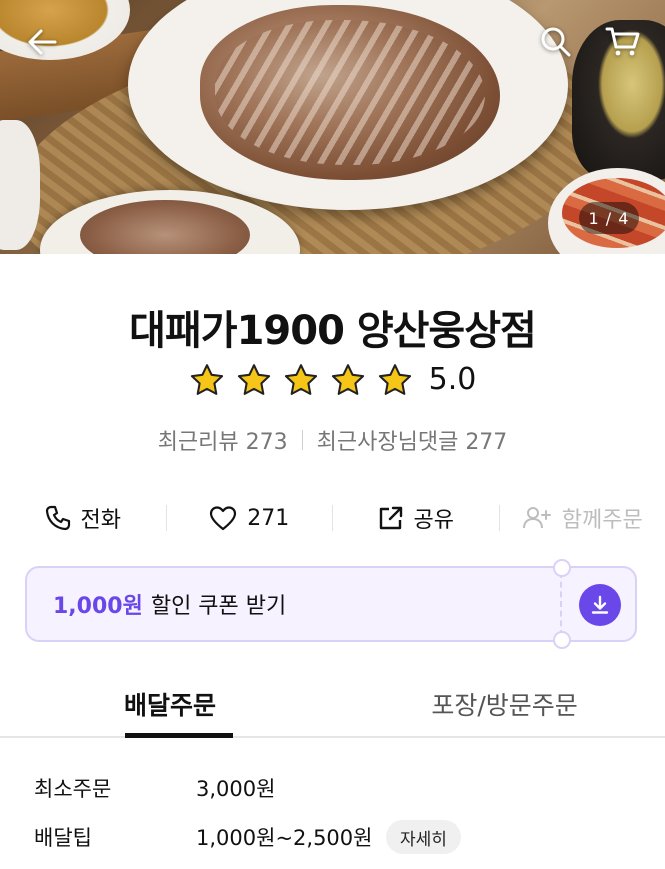  Describe the element at coordinates (333, 331) in the screenshot. I see `store-name: 대패가1900 양산웅상점` at that location.